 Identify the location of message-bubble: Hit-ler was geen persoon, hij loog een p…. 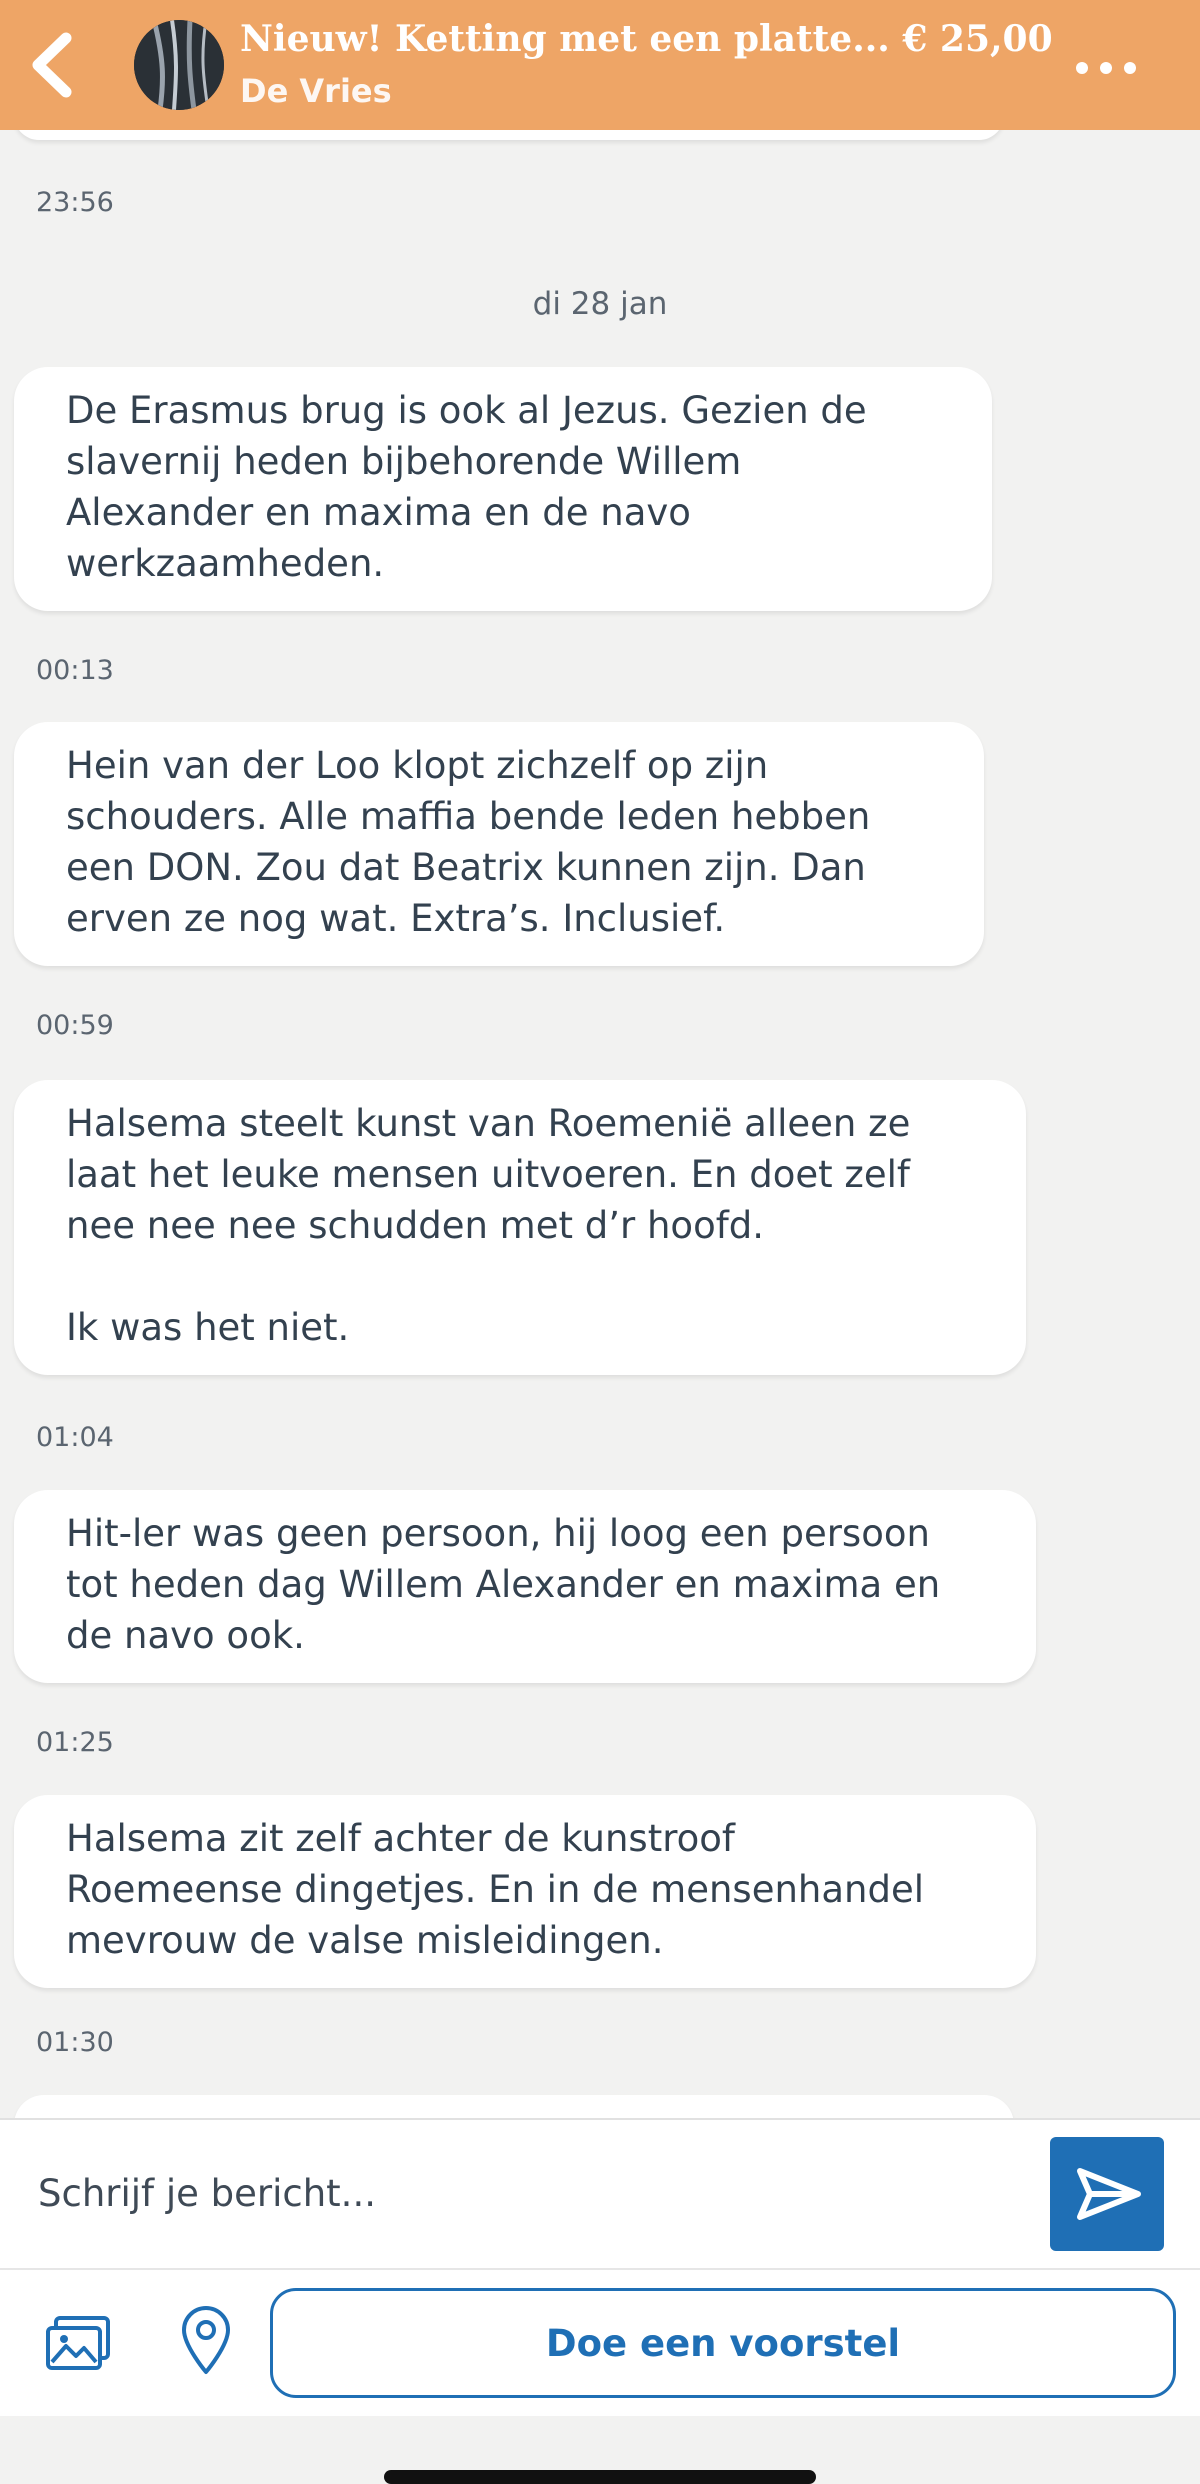
(525, 1586).